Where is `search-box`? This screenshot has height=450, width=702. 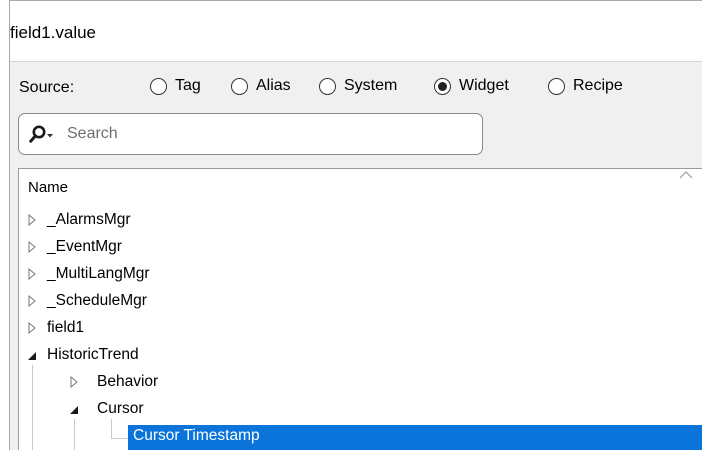 search-box is located at coordinates (250, 134).